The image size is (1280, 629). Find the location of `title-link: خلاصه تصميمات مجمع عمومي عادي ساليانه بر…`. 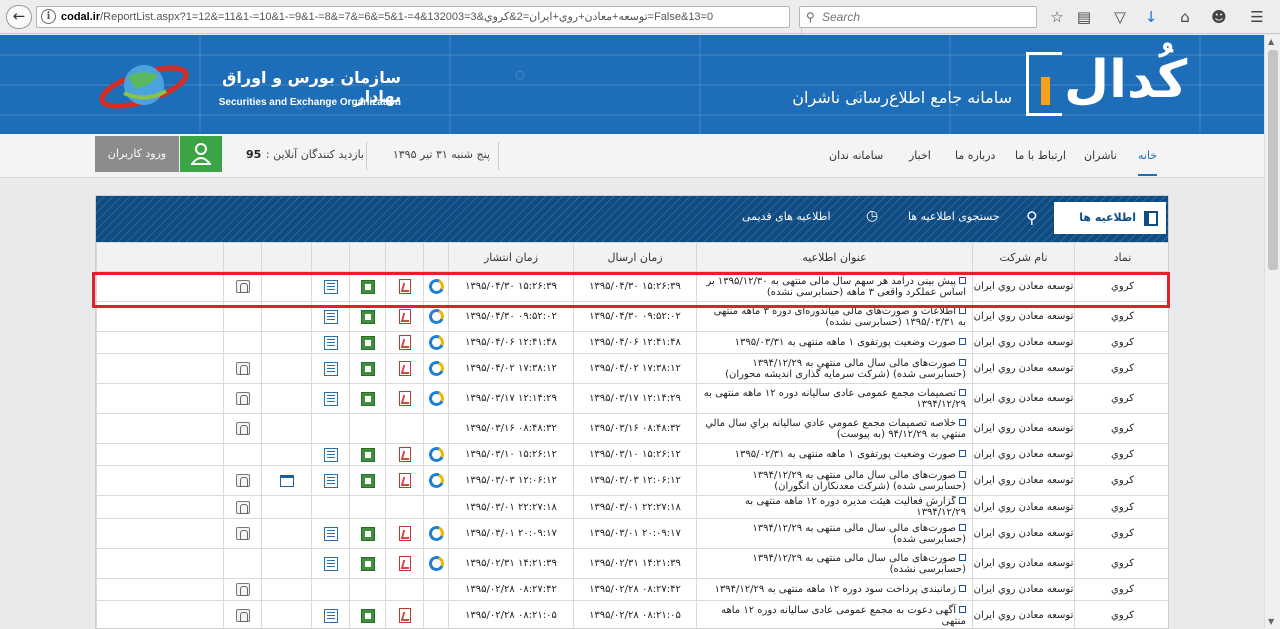

title-link: خلاصه تصميمات مجمع عمومي عادي ساليانه بر… is located at coordinates (834, 428).